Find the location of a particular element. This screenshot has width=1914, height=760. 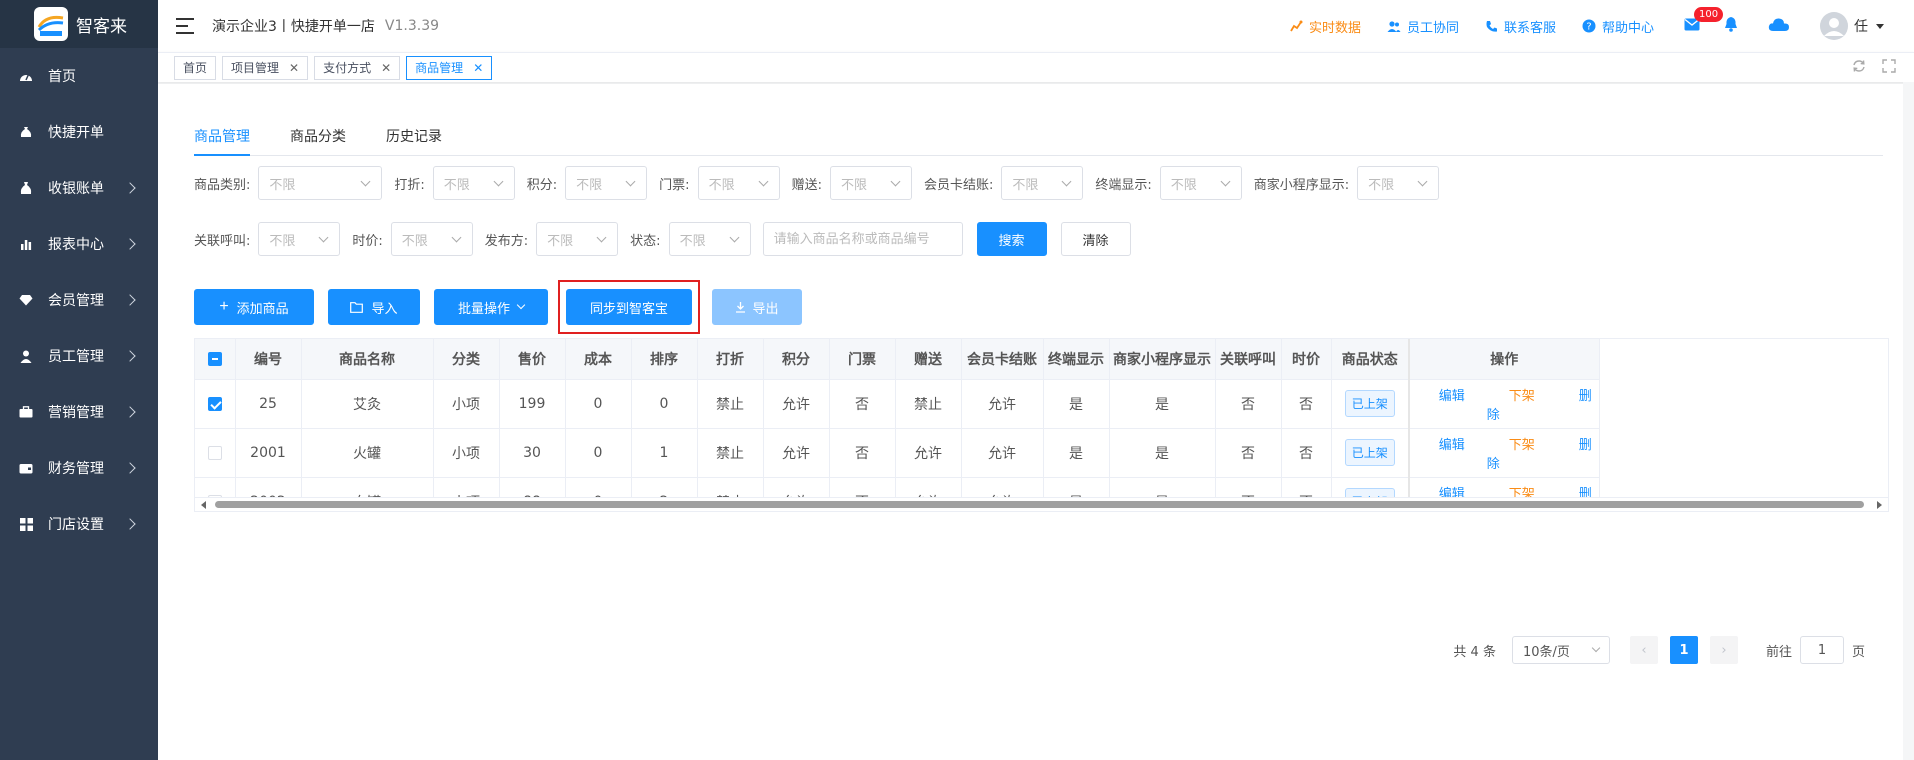

table-horizontal-scrollbar is located at coordinates (1041, 505).